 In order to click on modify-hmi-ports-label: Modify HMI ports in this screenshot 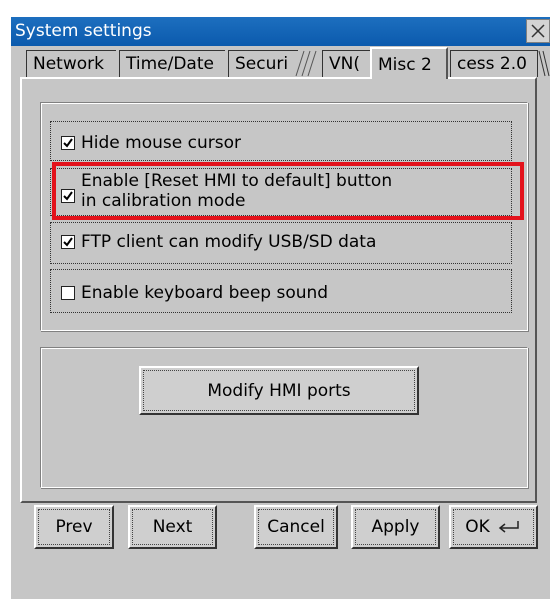, I will do `click(279, 390)`.